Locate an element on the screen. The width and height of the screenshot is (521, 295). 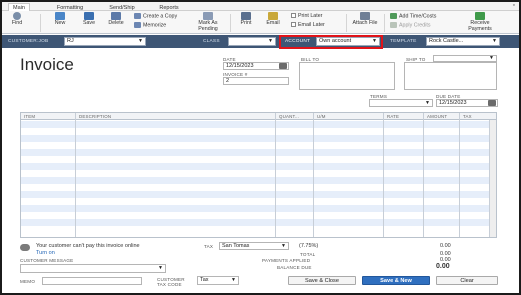
customer-job-label: CUSTOMER:JOB is located at coordinates (28, 41).